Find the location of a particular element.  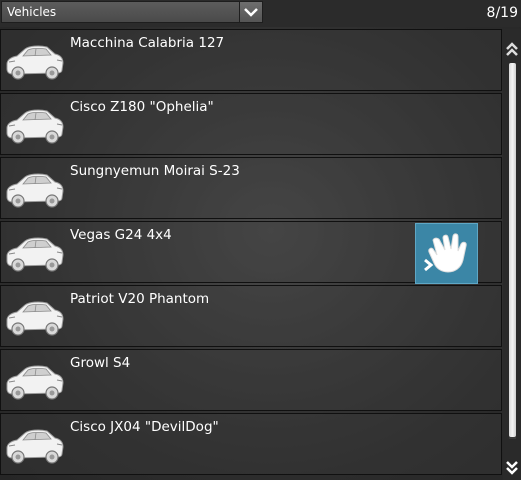

grab-button is located at coordinates (446, 253).